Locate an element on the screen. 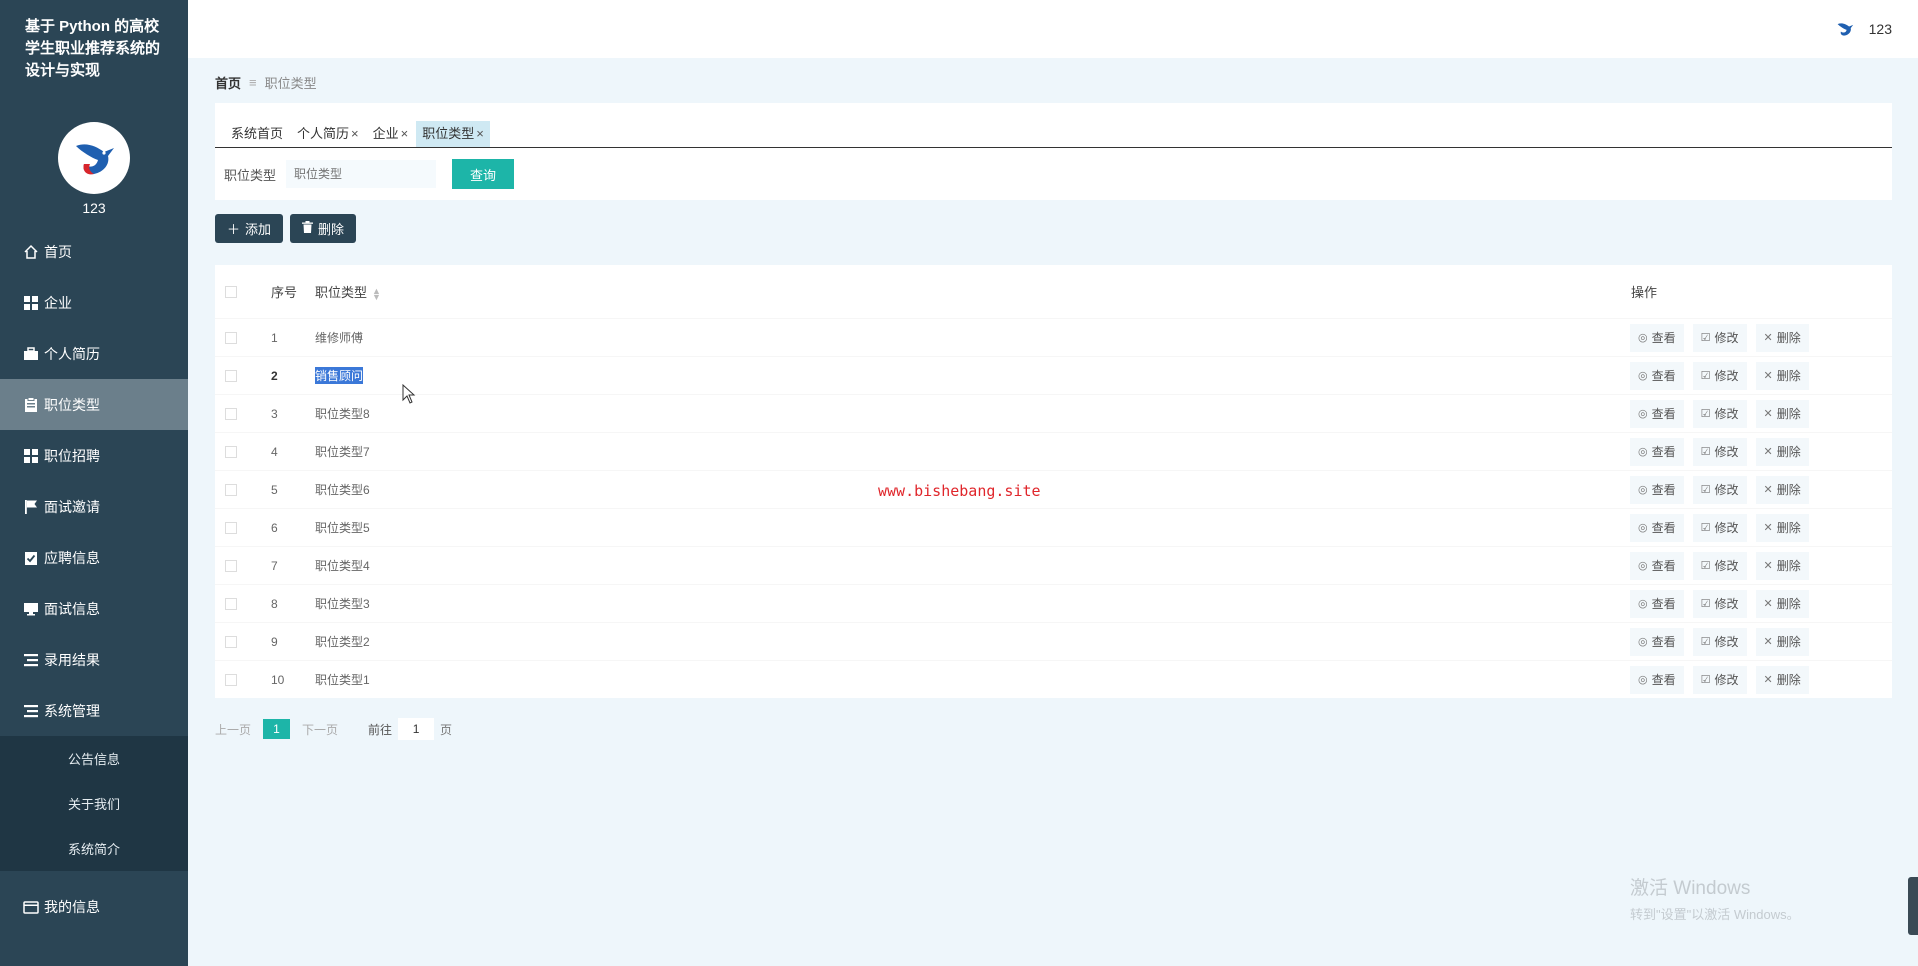 The width and height of the screenshot is (1918, 966). row-type: 职位类型3 is located at coordinates (342, 604).